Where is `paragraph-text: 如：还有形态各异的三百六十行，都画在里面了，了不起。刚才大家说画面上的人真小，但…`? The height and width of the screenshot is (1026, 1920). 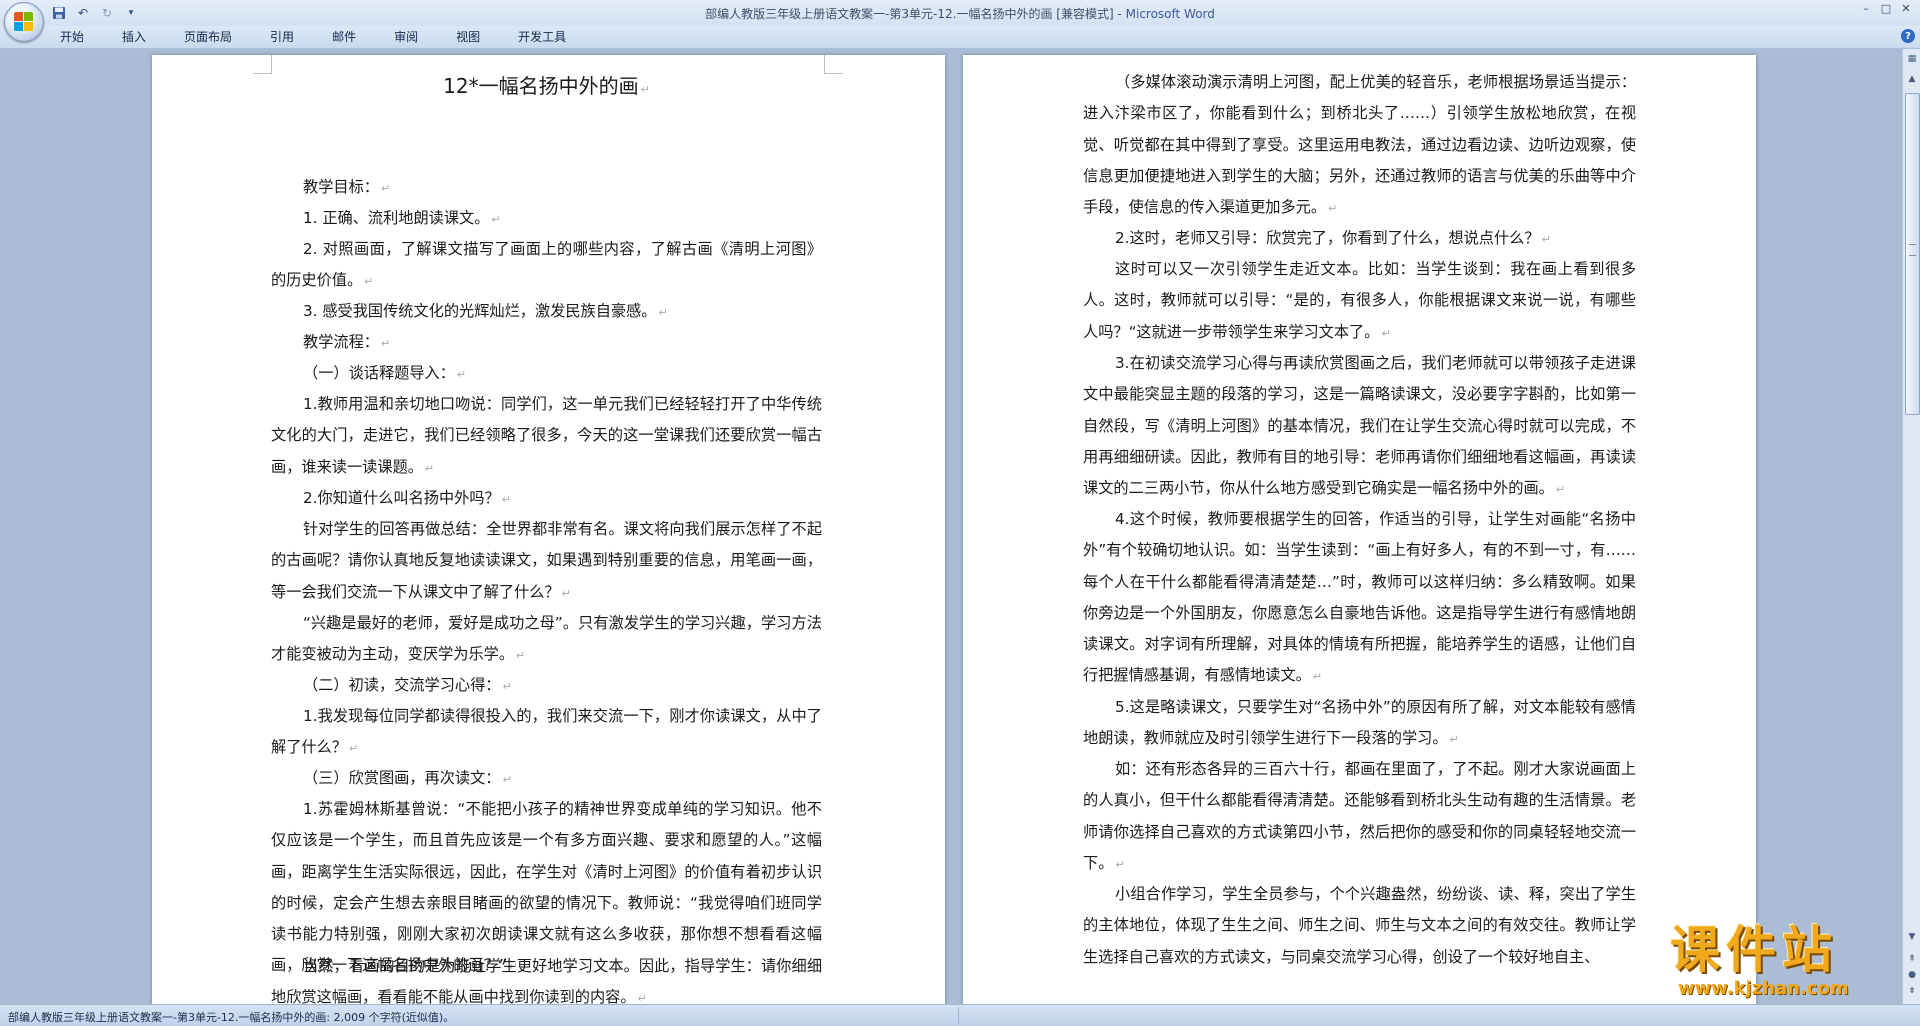
paragraph-text: 如：还有形态各异的三百六十行，都画在里面了，了不起。刚才大家说画面上的人真小，但… is located at coordinates (1359, 816).